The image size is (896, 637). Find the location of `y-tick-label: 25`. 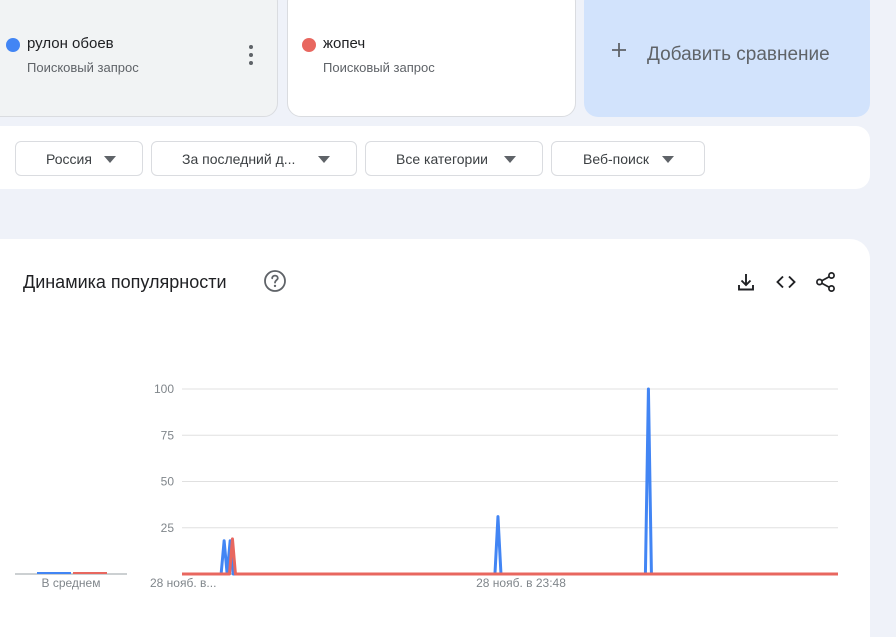

y-tick-label: 25 is located at coordinates (168, 528).